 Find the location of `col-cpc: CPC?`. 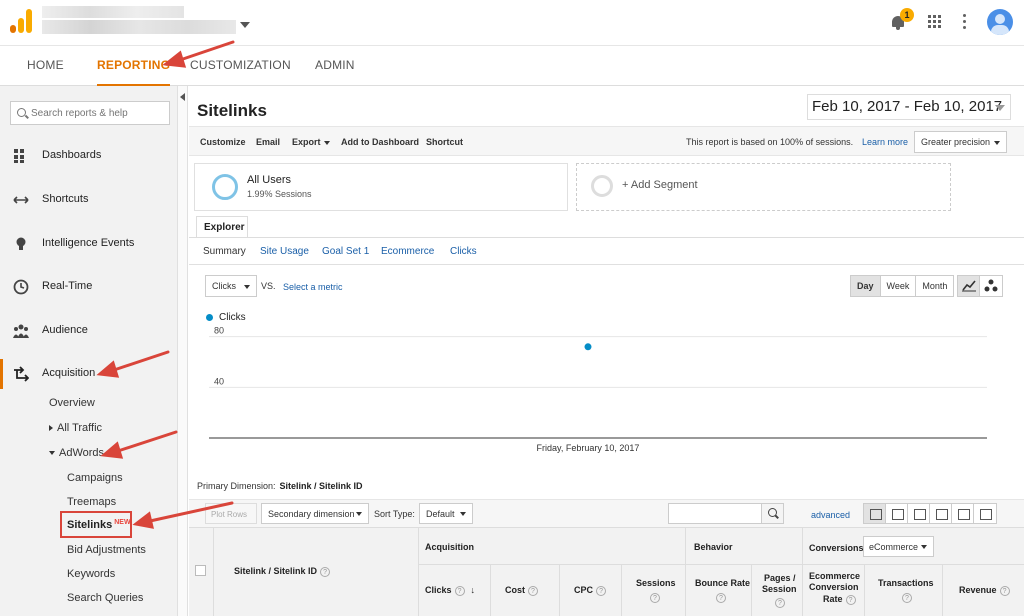

col-cpc: CPC? is located at coordinates (590, 590).